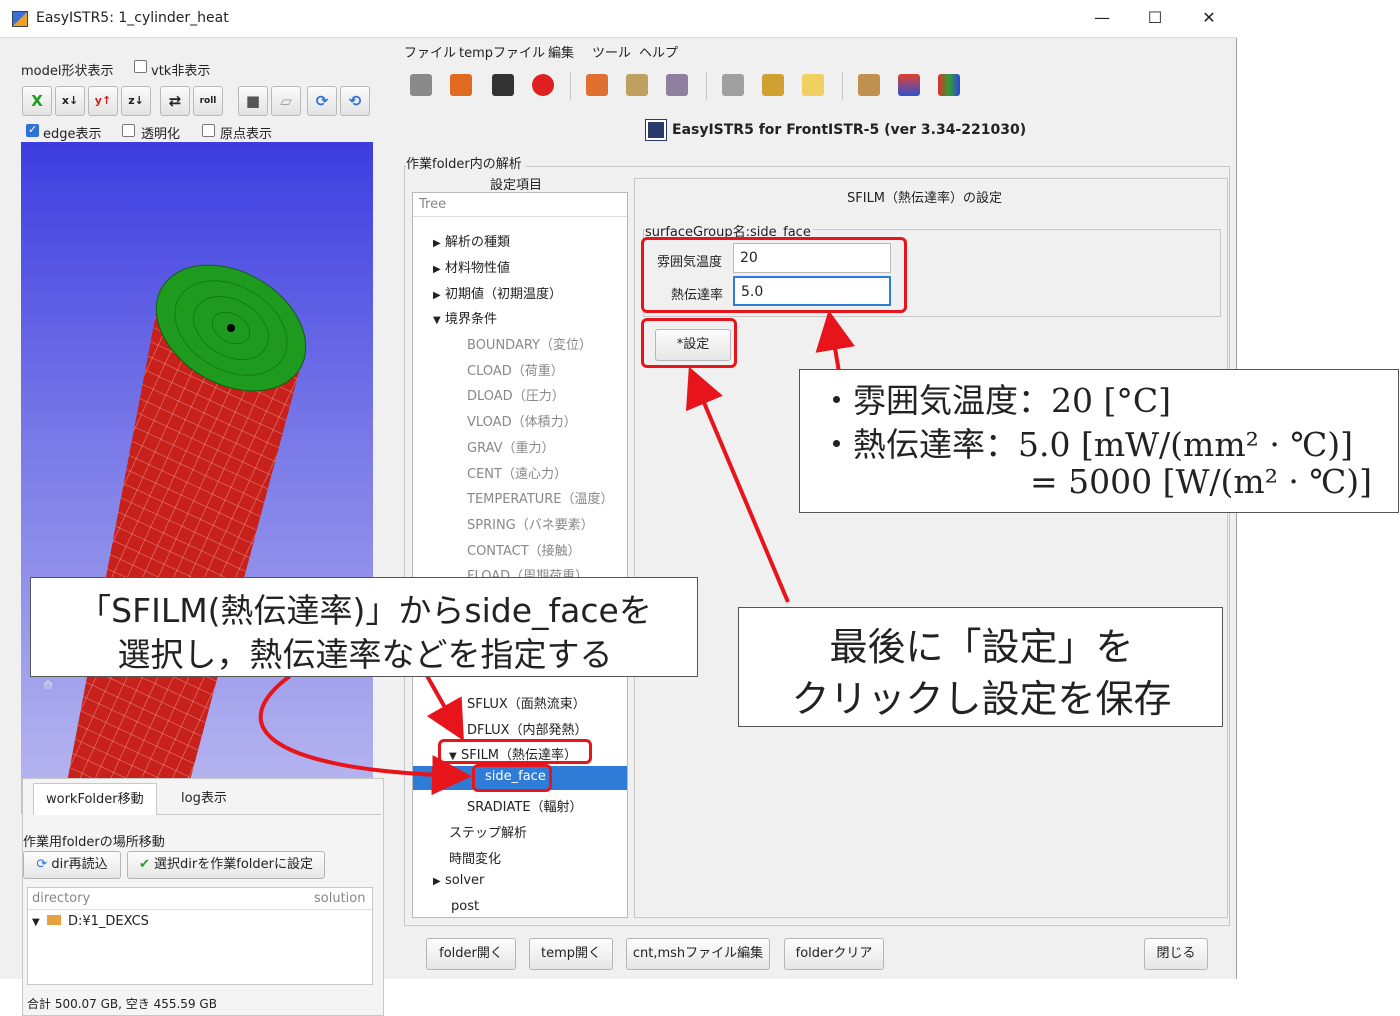 Image resolution: width=1400 pixels, height=1016 pixels. What do you see at coordinates (365, 654) in the screenshot?
I see `left-note-line-2: 選択し，熱伝達率などを指定する` at bounding box center [365, 654].